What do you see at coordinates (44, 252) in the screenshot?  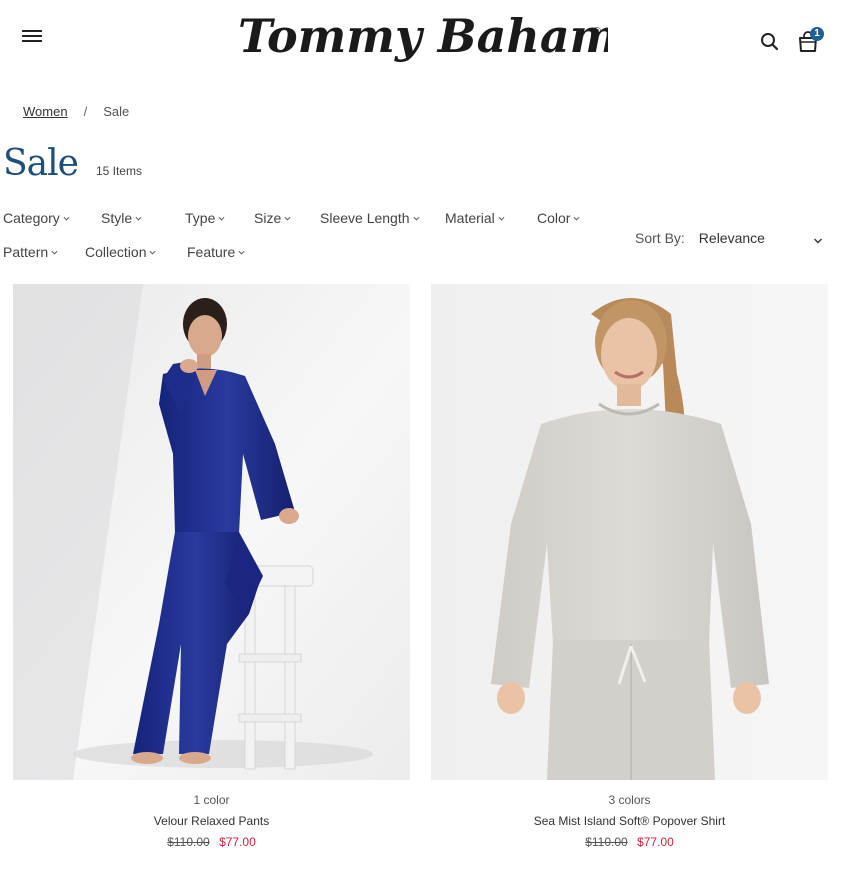 I see `filter-pattern: Pattern` at bounding box center [44, 252].